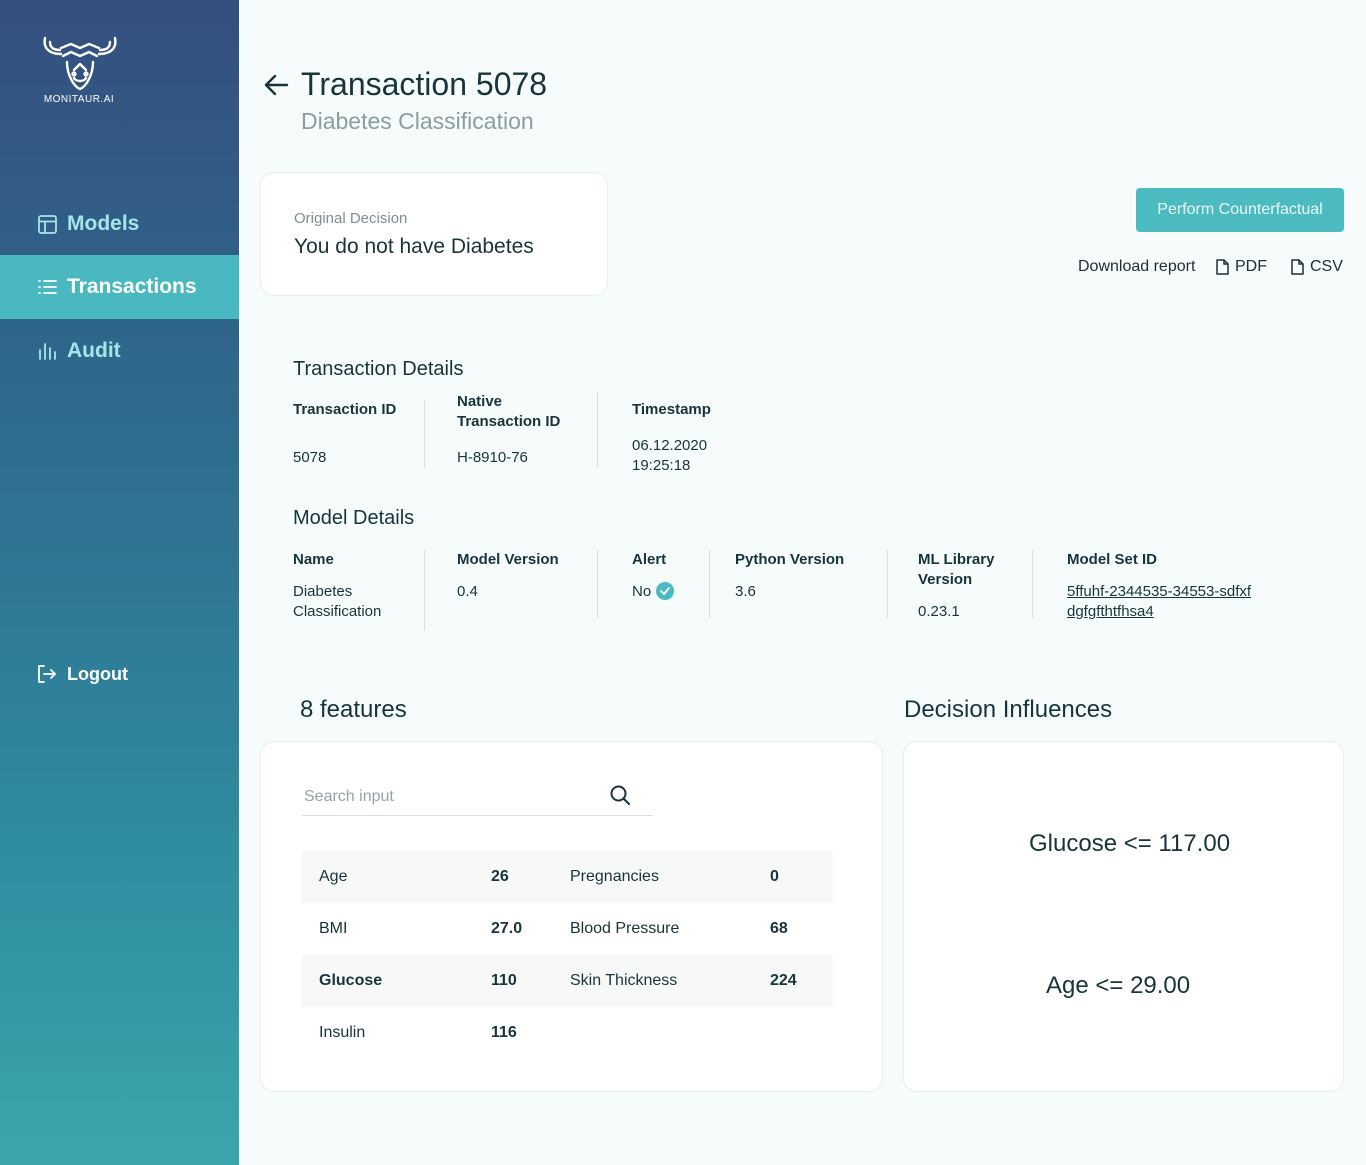  I want to click on python-version-value: 3.6, so click(745, 591).